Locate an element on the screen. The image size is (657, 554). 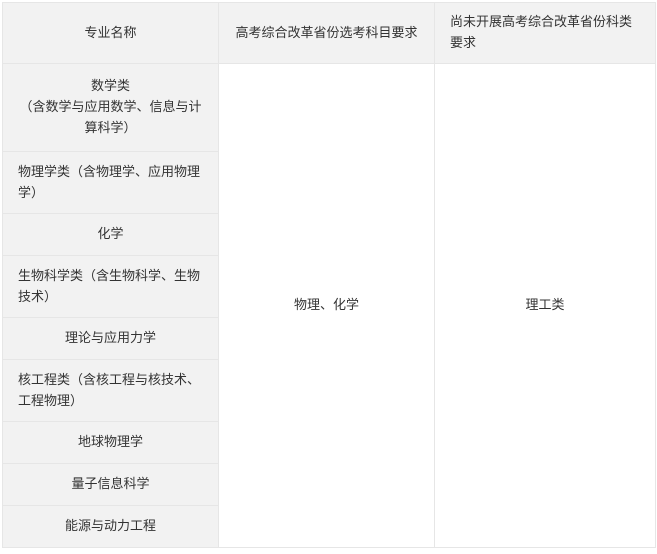
major-cell-nuclear: 核工程类（含核工程与核技术、工程物理） is located at coordinates (110, 390).